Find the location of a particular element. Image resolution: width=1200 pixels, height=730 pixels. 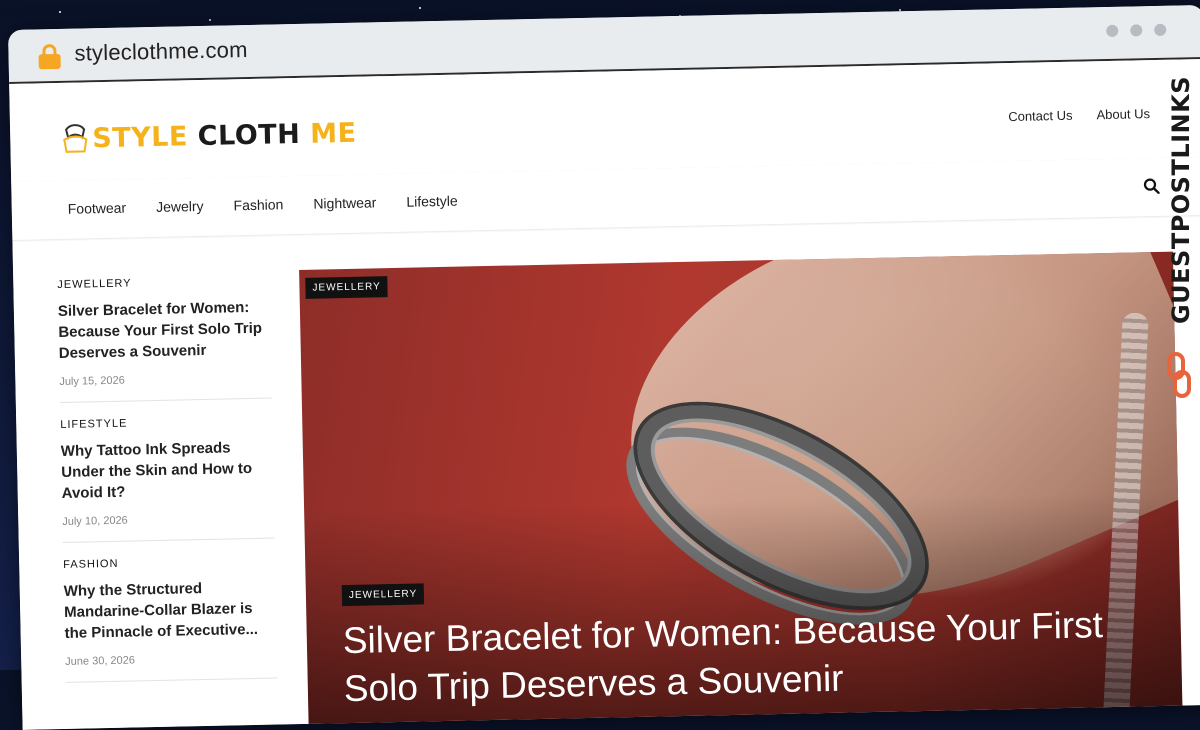

banner-text: GUESTPOSTLINKS is located at coordinates (1181, 200).